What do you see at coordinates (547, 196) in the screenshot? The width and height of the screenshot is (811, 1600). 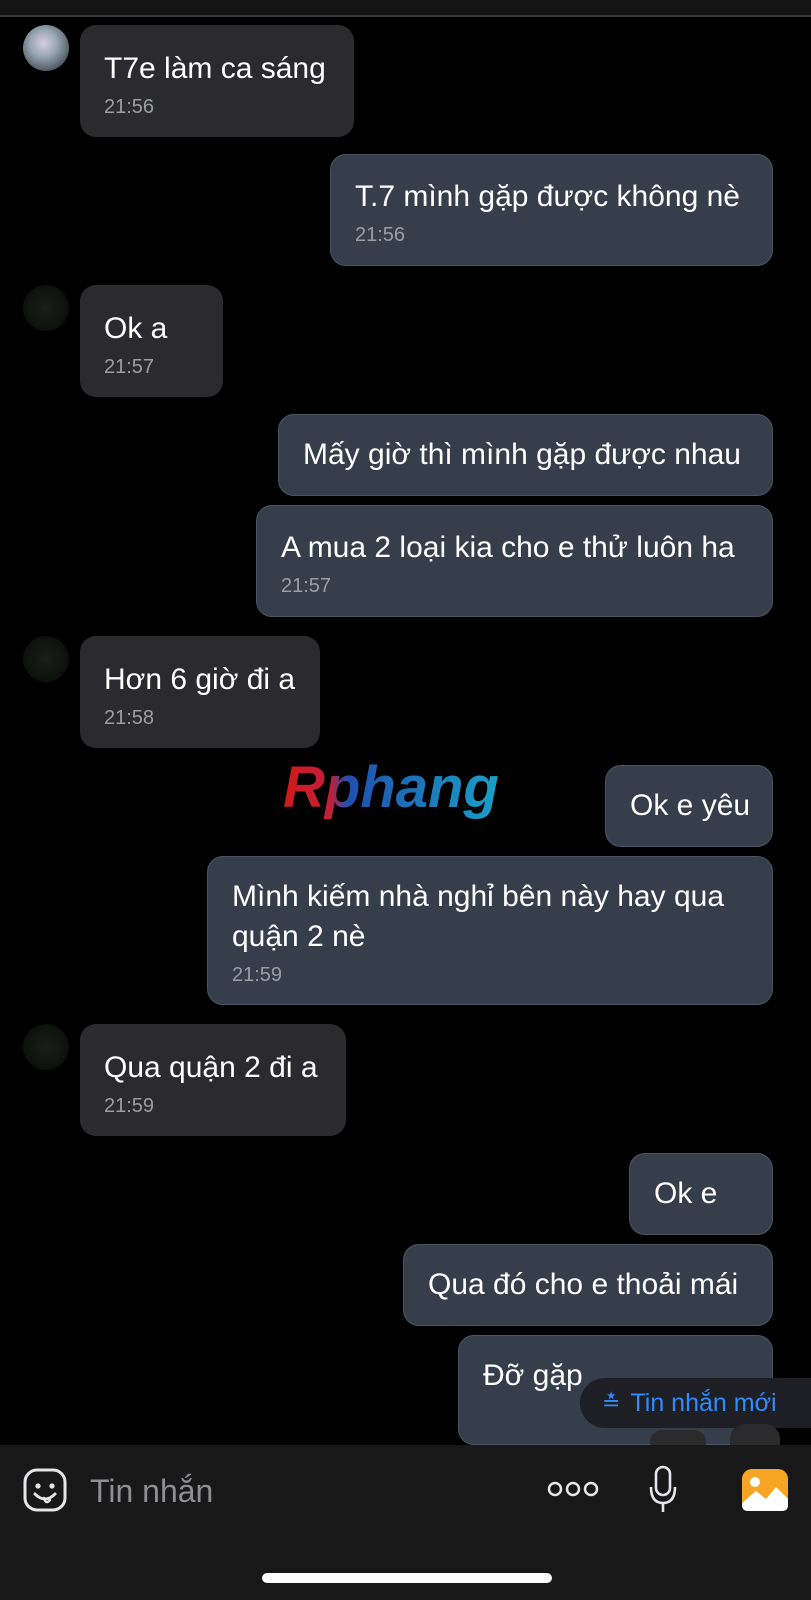 I see `message-text: T.7 mình gặp được không nè` at bounding box center [547, 196].